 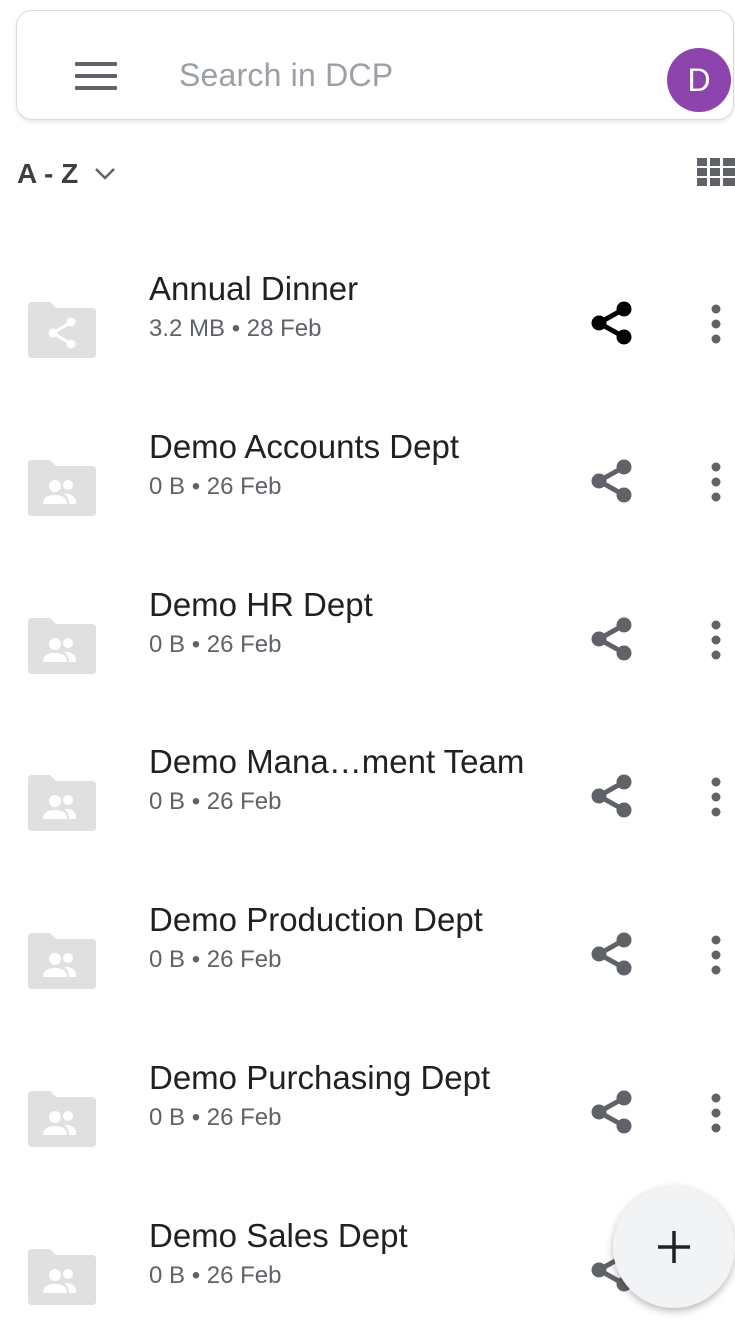 I want to click on item-name: Demo Accounts Dept, so click(x=304, y=446).